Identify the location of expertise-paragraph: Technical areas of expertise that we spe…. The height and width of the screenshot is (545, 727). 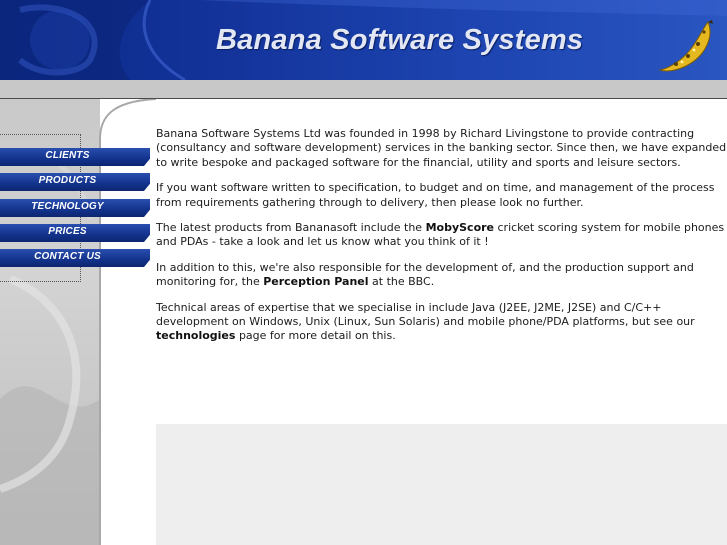
(441, 322).